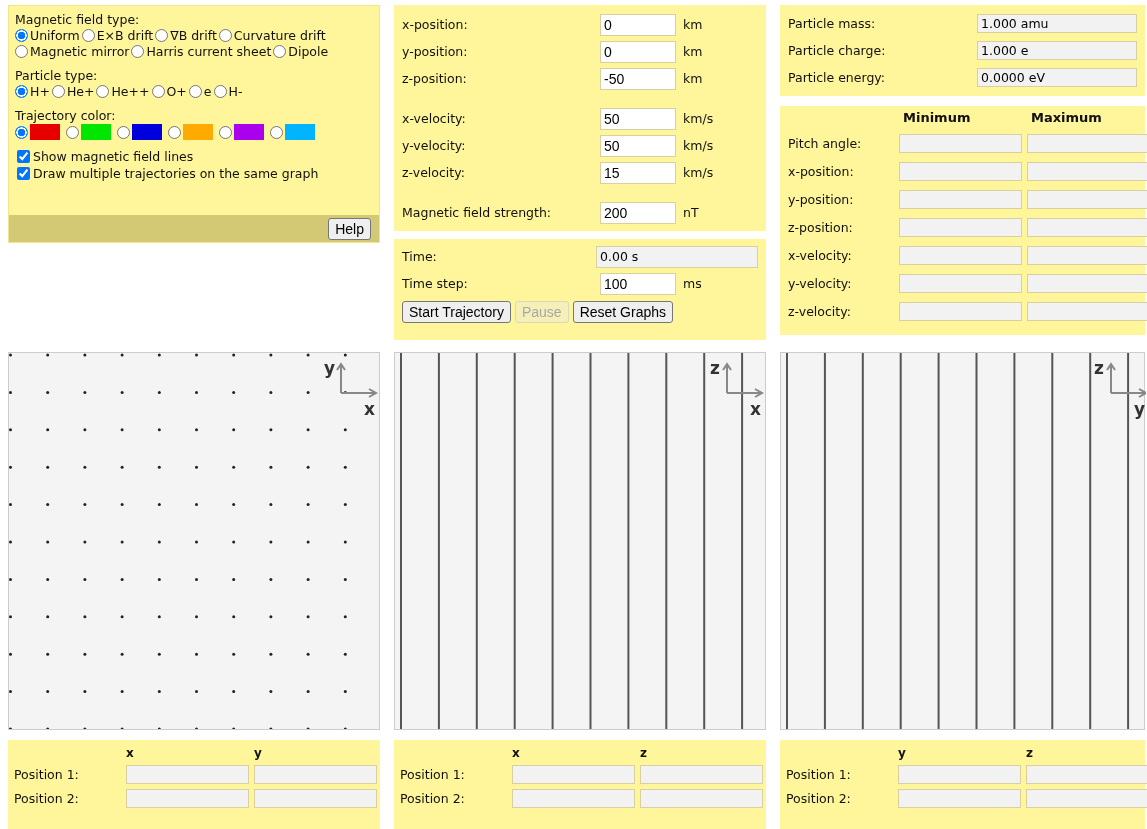 This screenshot has width=1147, height=829. What do you see at coordinates (622, 312) in the screenshot?
I see `action-button: Reset Graphs` at bounding box center [622, 312].